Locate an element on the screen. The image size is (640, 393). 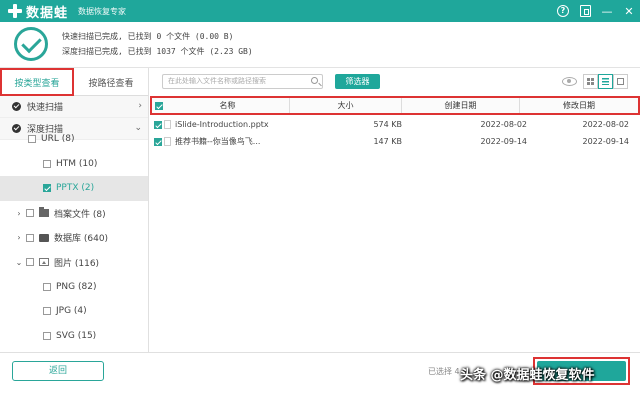
scan-complete-icon is located at coordinates (31, 44).